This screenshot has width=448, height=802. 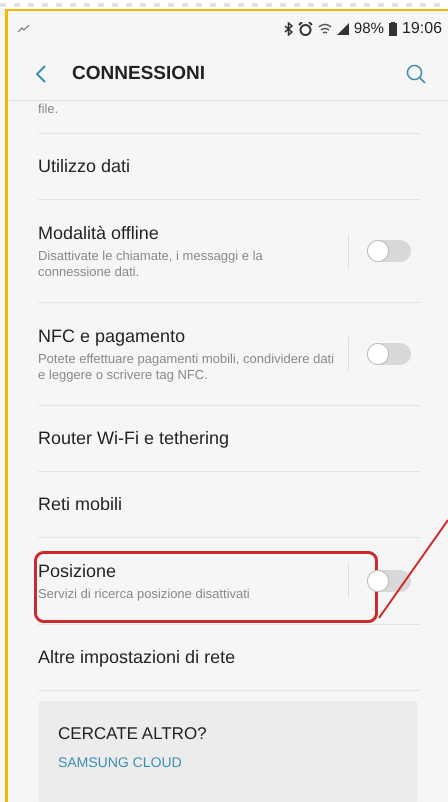 I want to click on setting-title: Posizione, so click(x=78, y=571).